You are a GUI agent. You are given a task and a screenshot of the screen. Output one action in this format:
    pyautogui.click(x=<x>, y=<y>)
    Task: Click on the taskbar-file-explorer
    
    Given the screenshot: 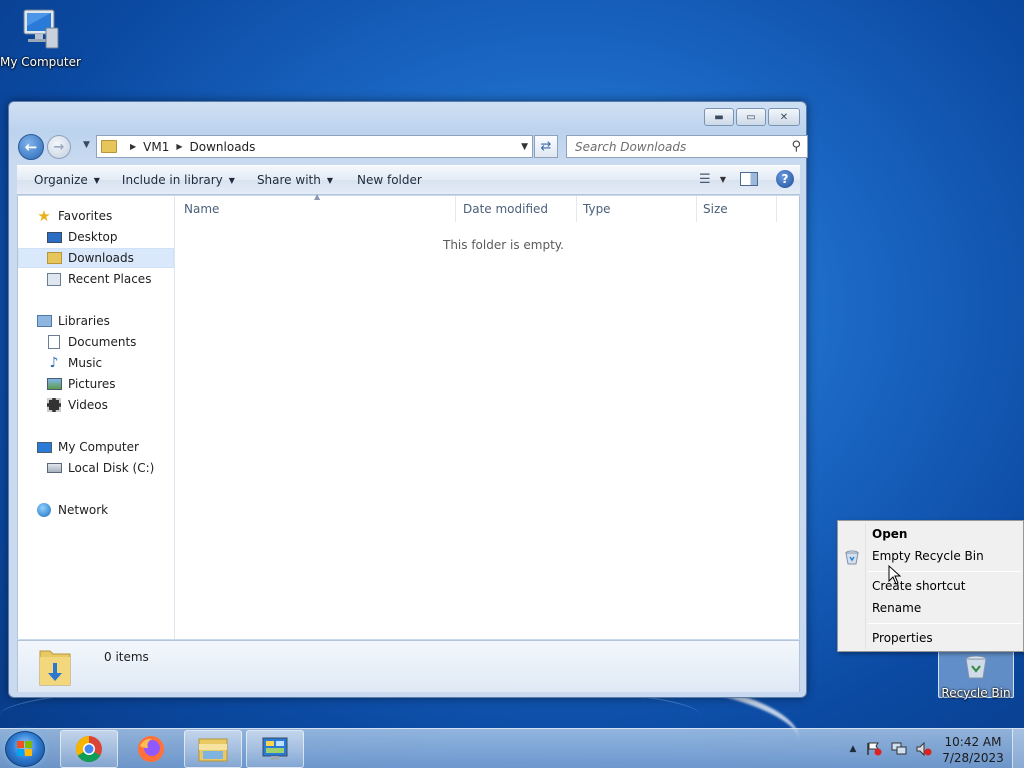 What is the action you would take?
    pyautogui.click(x=213, y=749)
    